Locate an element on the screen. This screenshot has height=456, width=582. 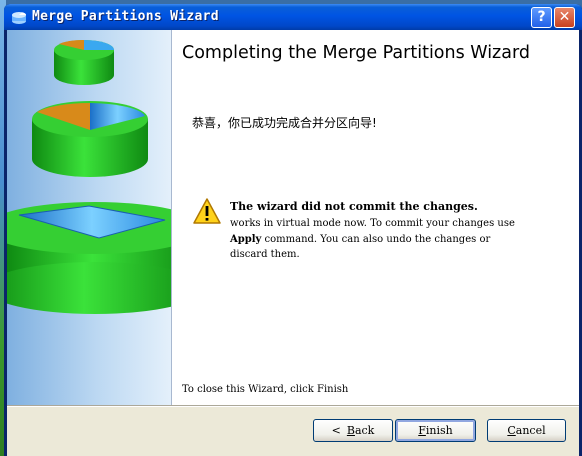
back-button: < Back is located at coordinates (353, 430).